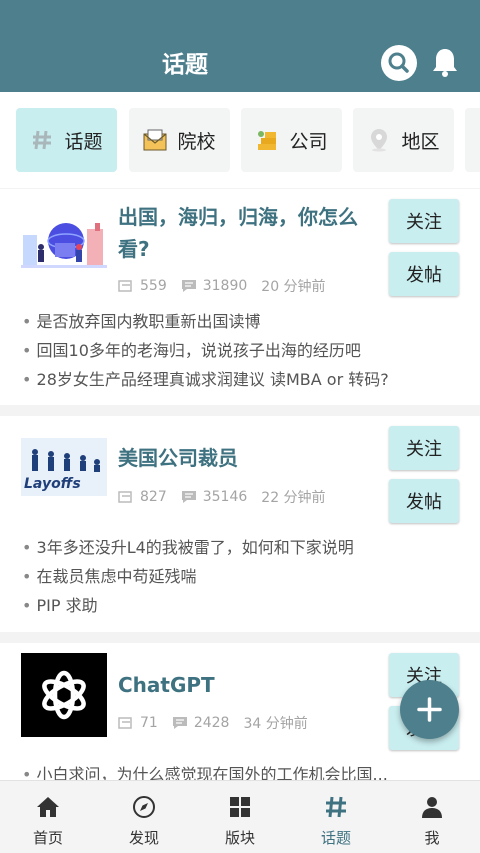 The width and height of the screenshot is (480, 853). I want to click on topic-time: 22 分钟前, so click(293, 498).